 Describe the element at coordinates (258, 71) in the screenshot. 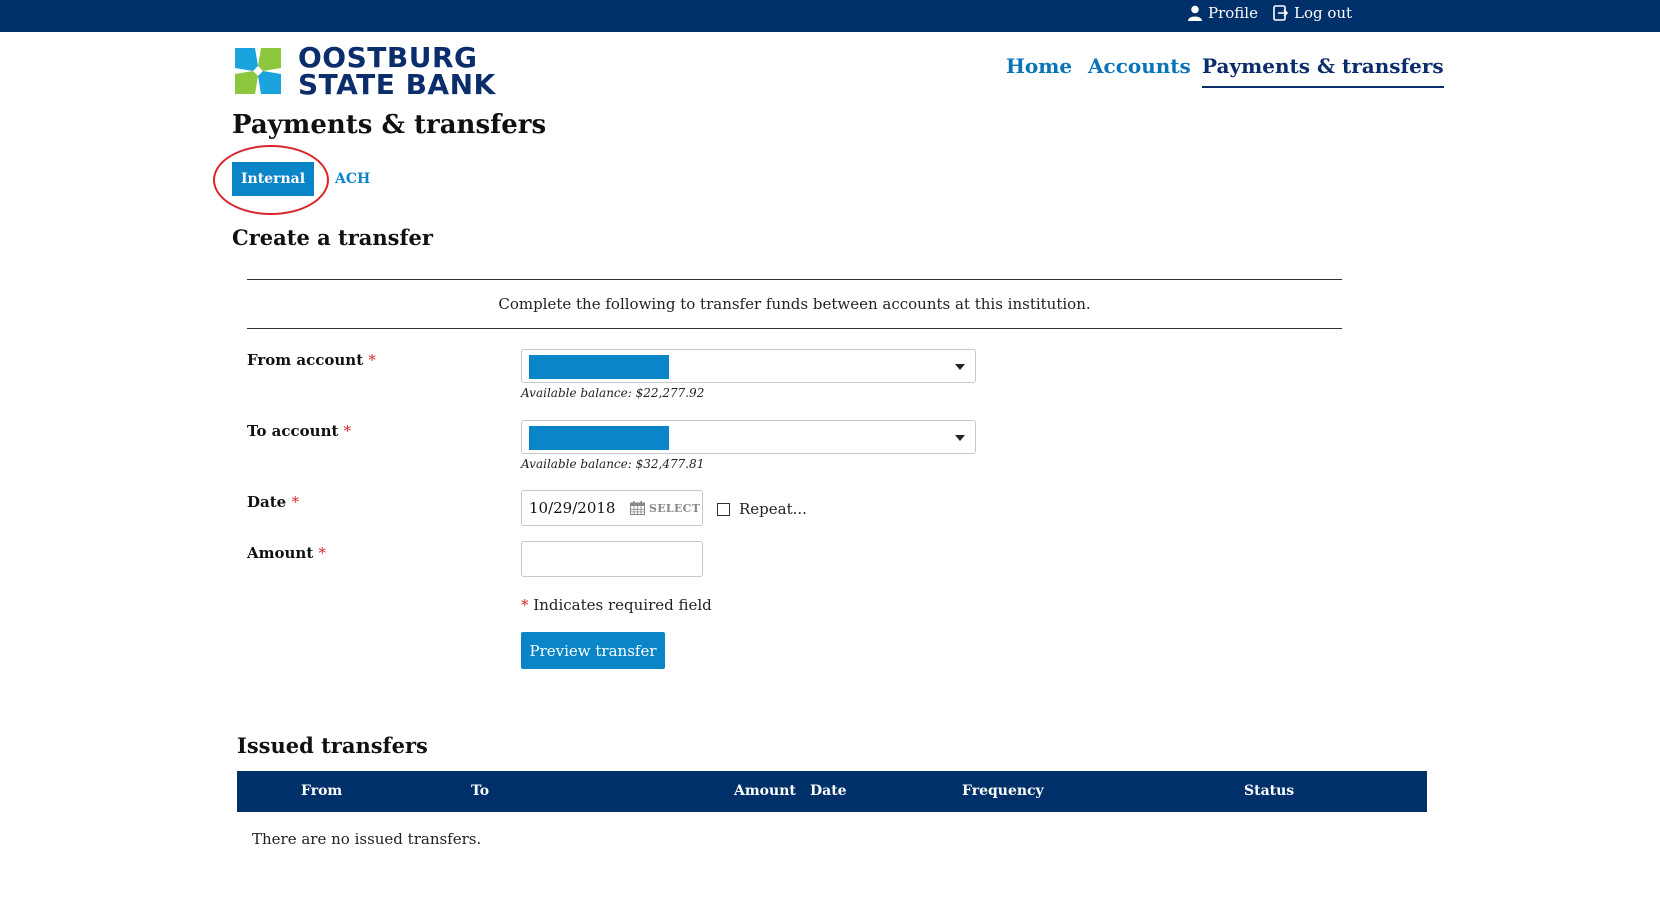

I see `bank-logo-mark-icon` at that location.